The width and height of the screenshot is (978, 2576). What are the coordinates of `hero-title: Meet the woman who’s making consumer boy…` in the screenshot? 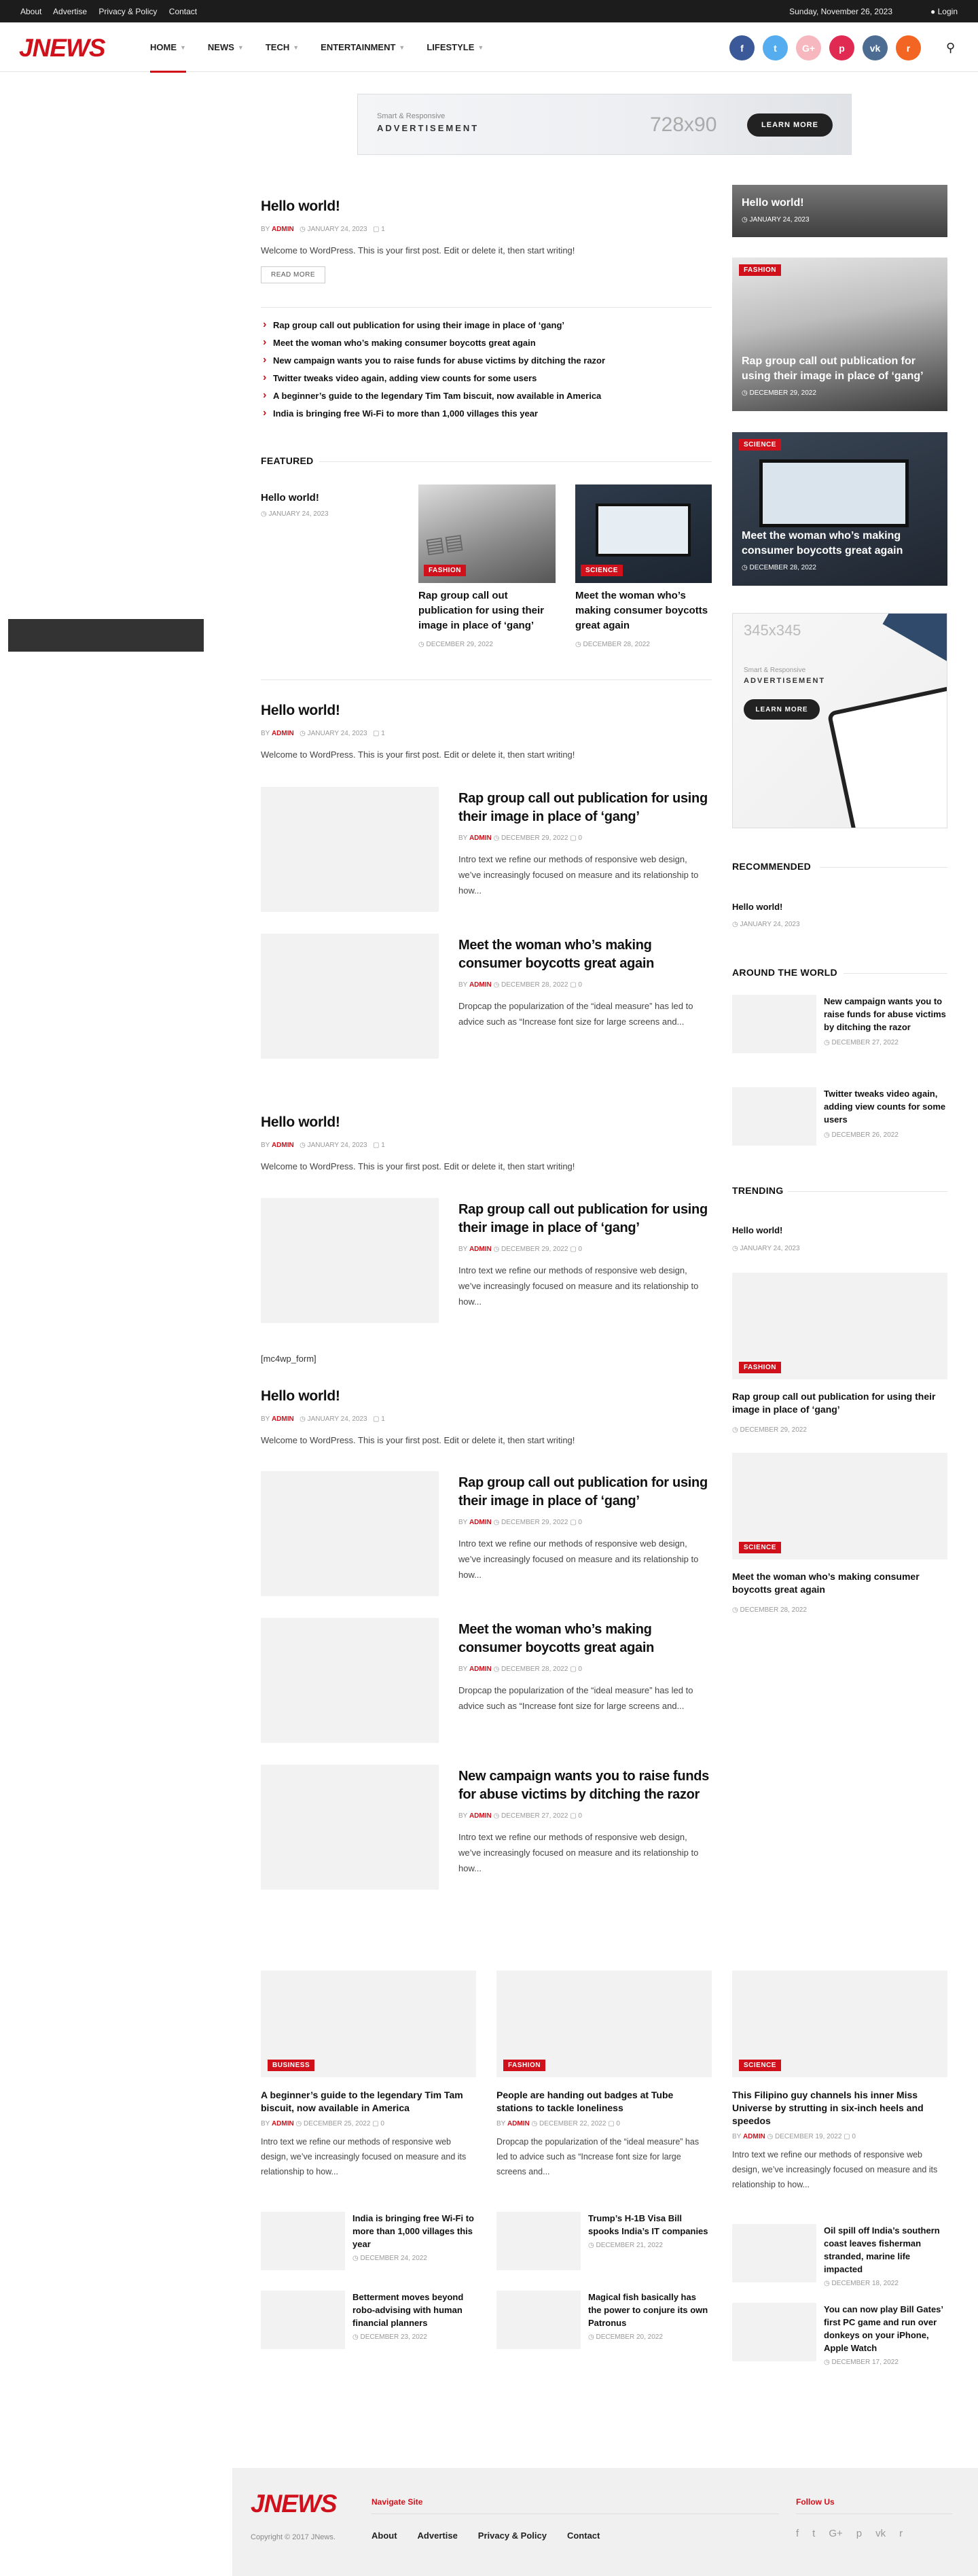 It's located at (840, 544).